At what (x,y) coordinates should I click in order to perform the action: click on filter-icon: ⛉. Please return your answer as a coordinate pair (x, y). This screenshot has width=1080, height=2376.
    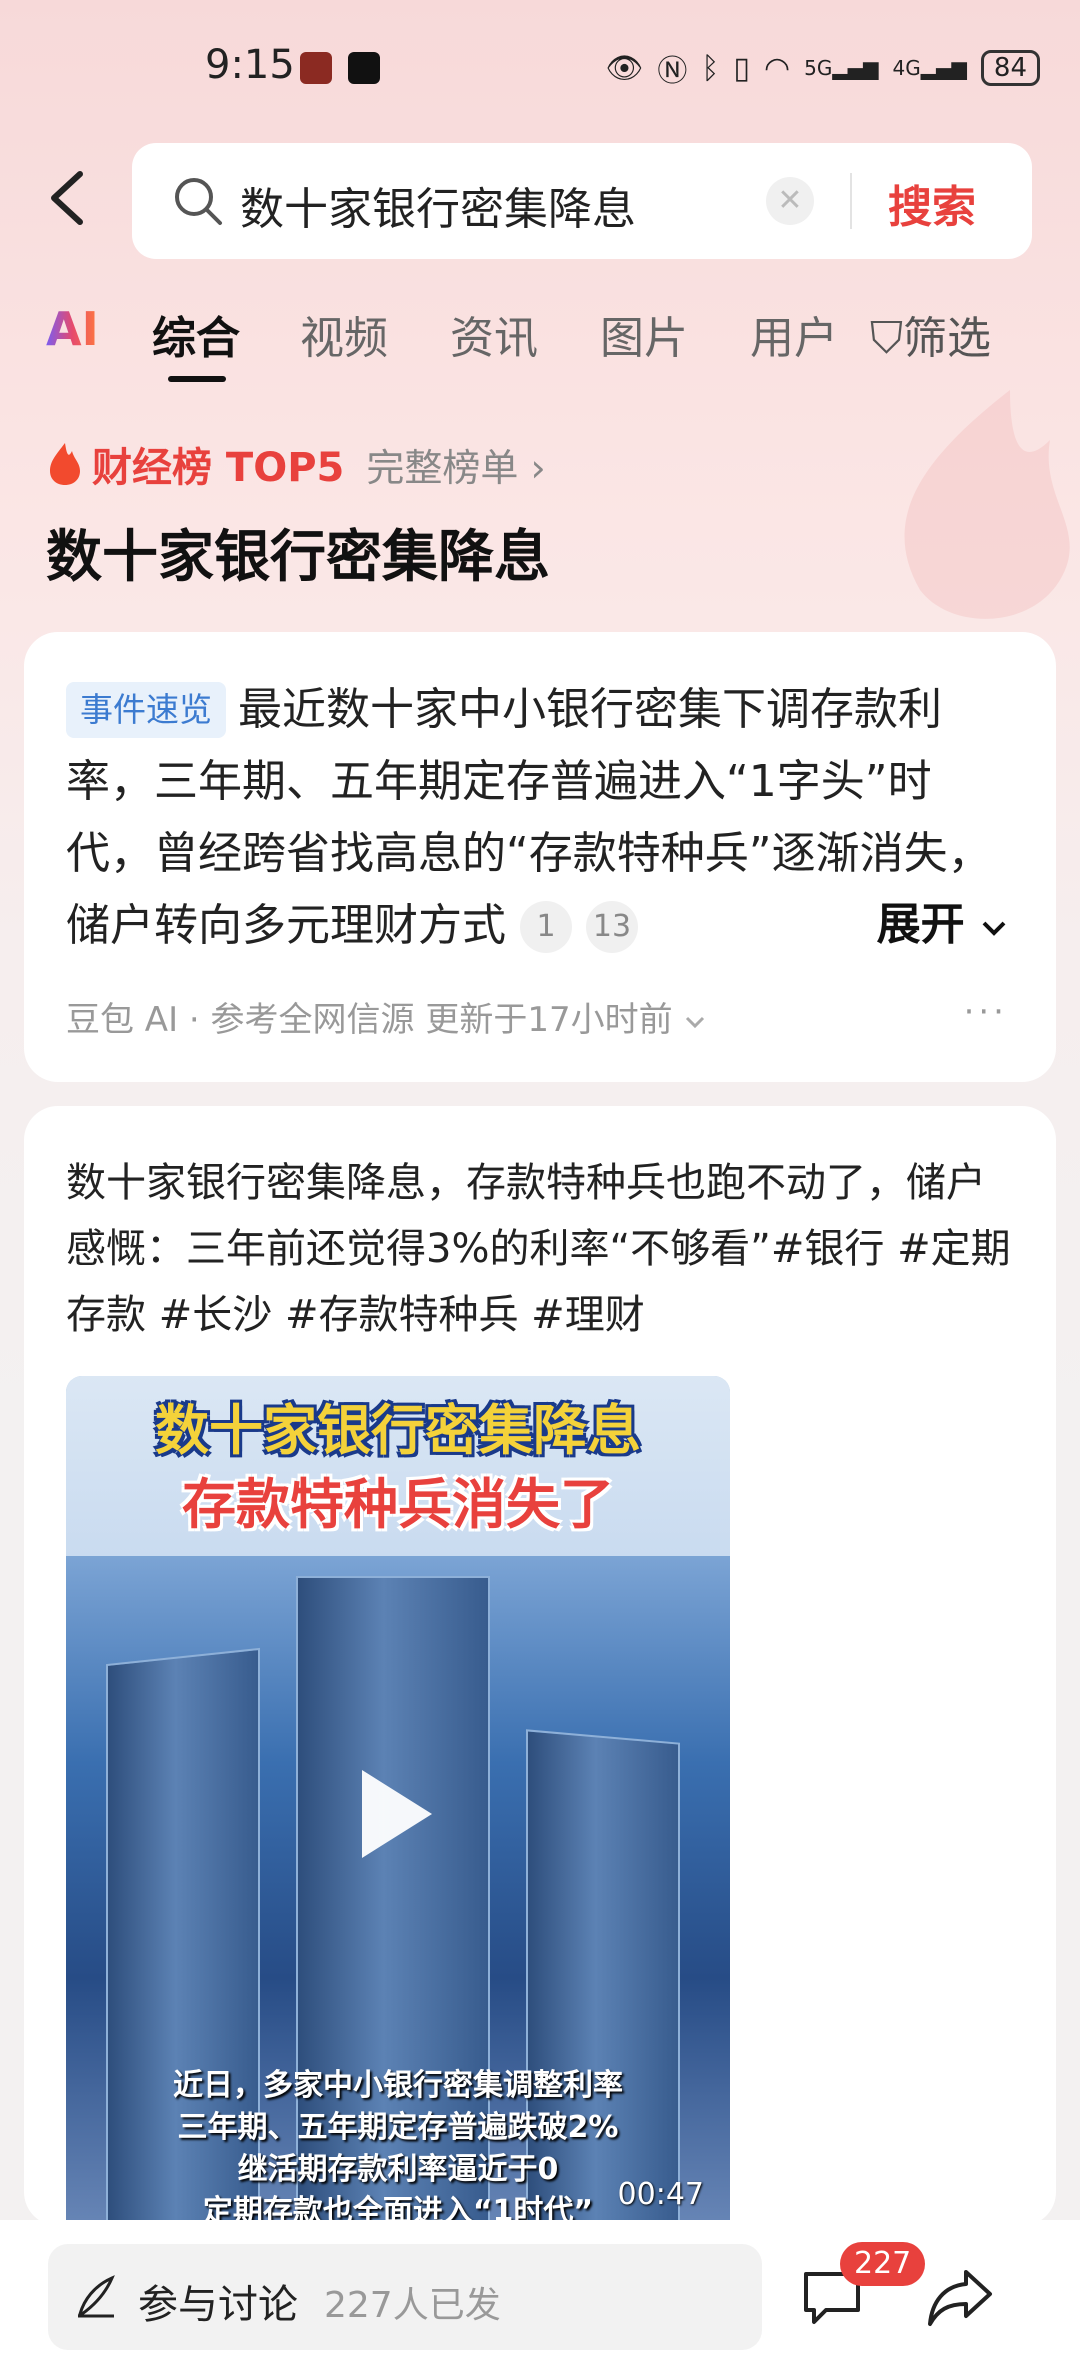
    Looking at the image, I should click on (886, 338).